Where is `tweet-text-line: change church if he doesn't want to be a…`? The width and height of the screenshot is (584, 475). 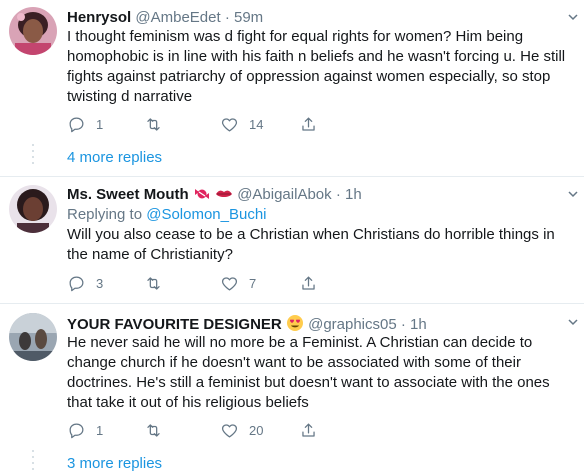
tweet-text-line: change church if he doesn't want to be a… is located at coordinates (294, 362).